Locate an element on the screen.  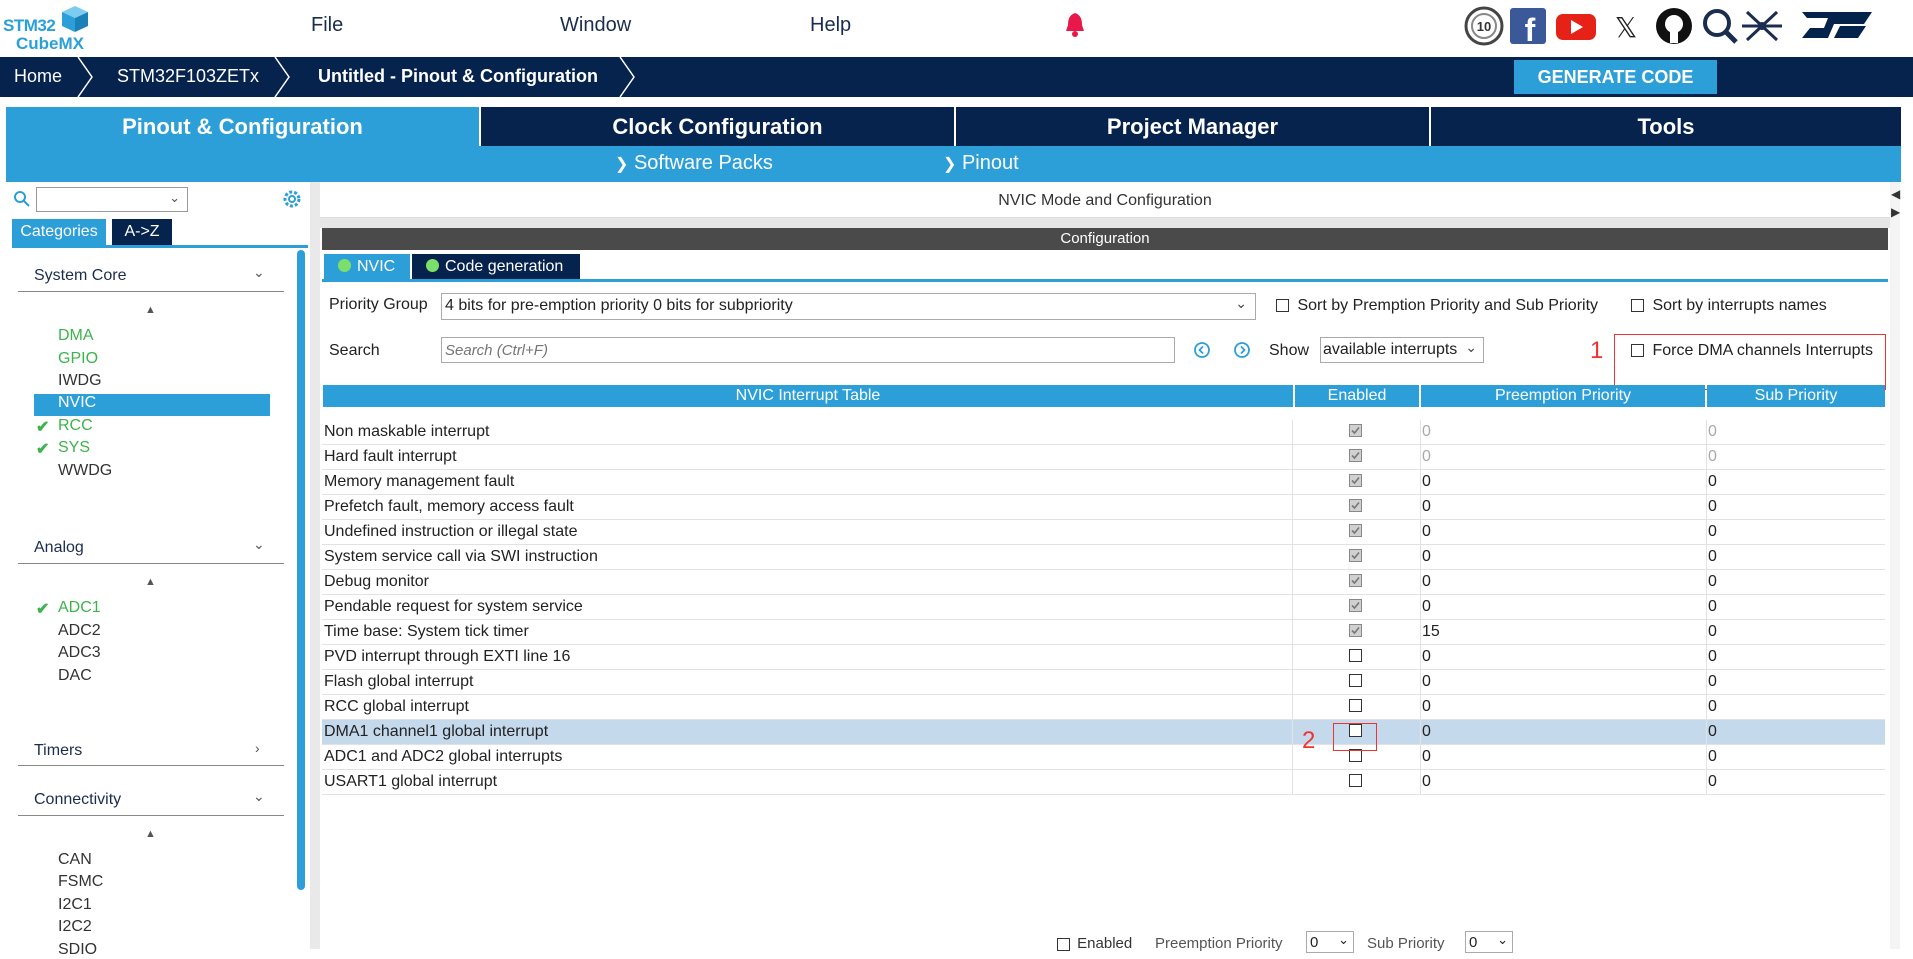
bottom-sp-select: 0 ⌄ is located at coordinates (1489, 942).